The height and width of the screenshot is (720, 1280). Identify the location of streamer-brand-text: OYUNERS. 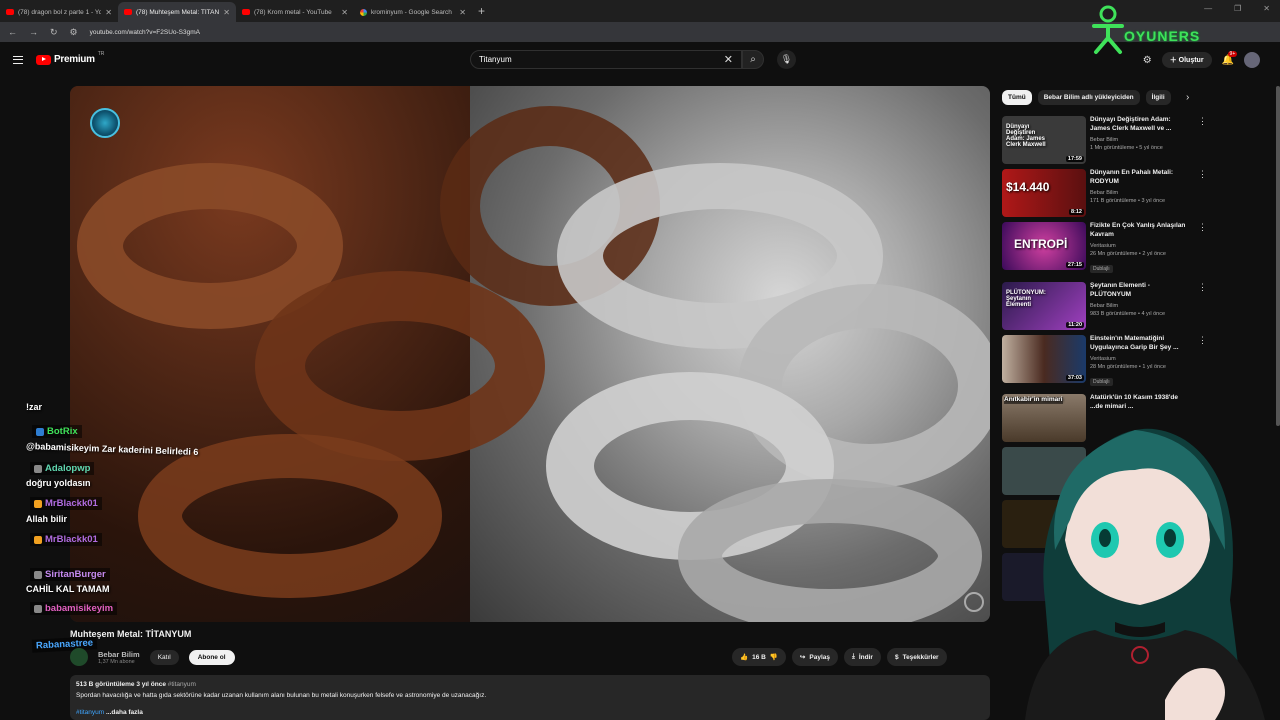
(1162, 36).